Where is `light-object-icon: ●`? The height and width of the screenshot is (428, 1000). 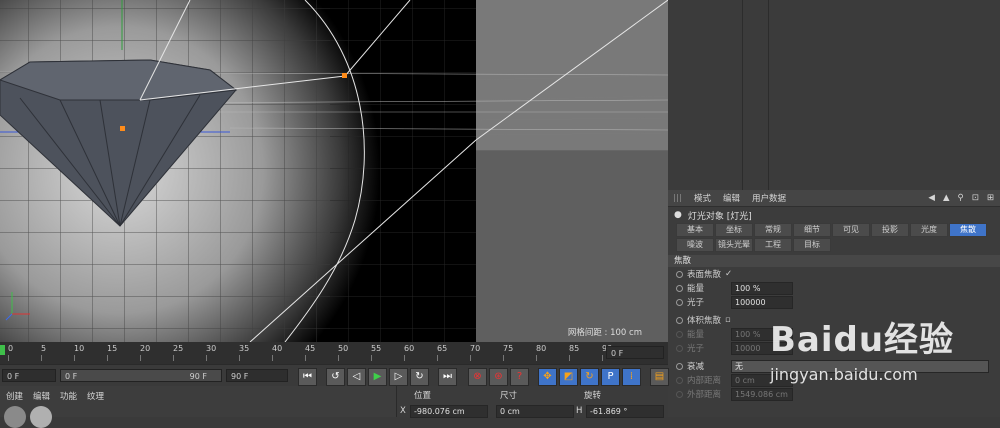 light-object-icon: ● is located at coordinates (678, 215).